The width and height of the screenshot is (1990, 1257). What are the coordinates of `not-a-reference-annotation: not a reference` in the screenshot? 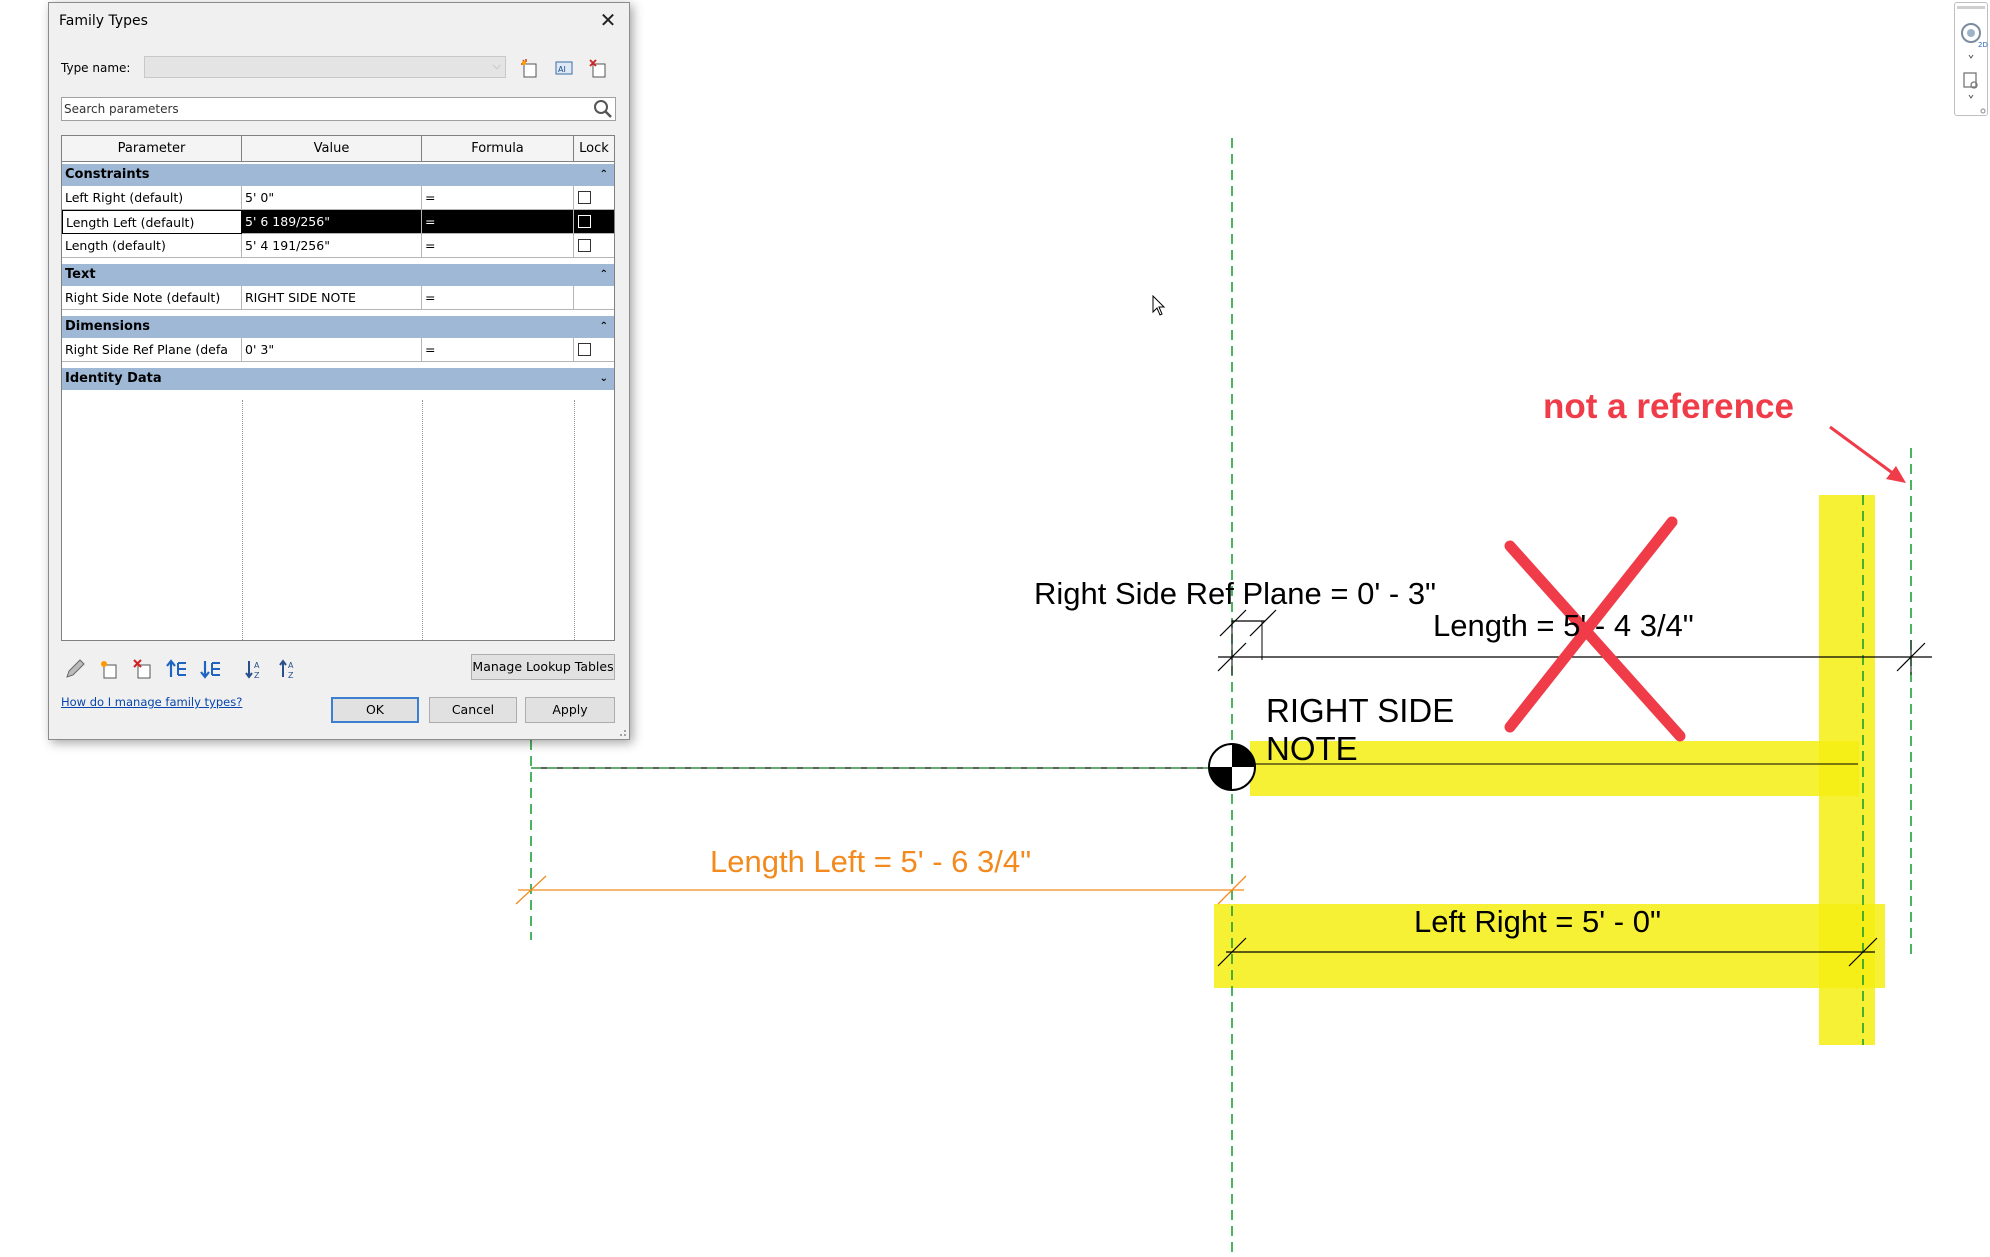 It's located at (1668, 406).